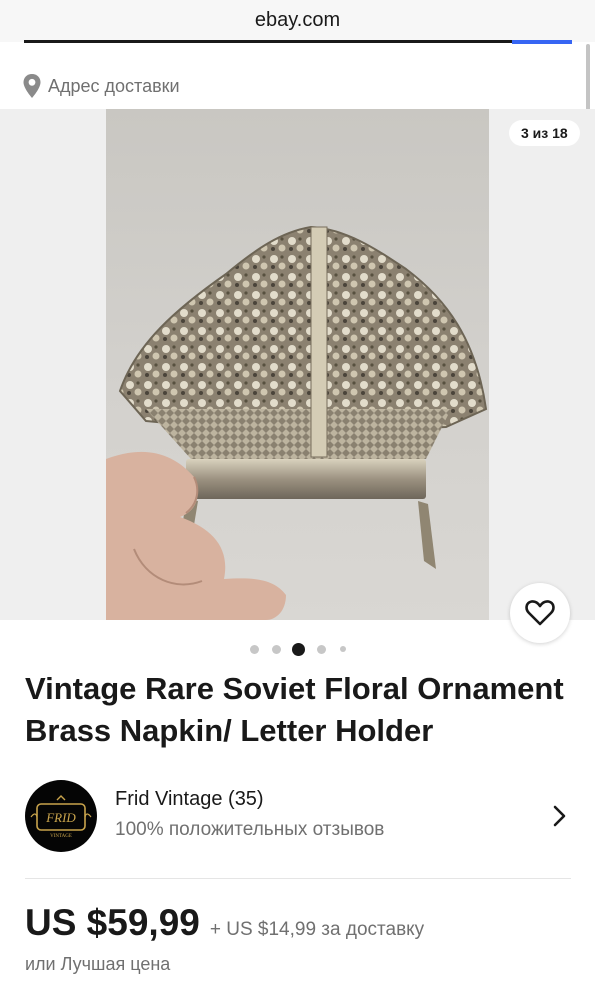 The image size is (595, 999). I want to click on seller-feedback: 100% положительных отзывов, so click(250, 829).